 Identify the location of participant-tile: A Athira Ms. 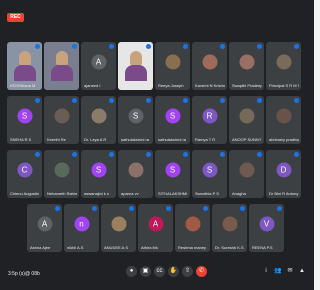
(155, 228).